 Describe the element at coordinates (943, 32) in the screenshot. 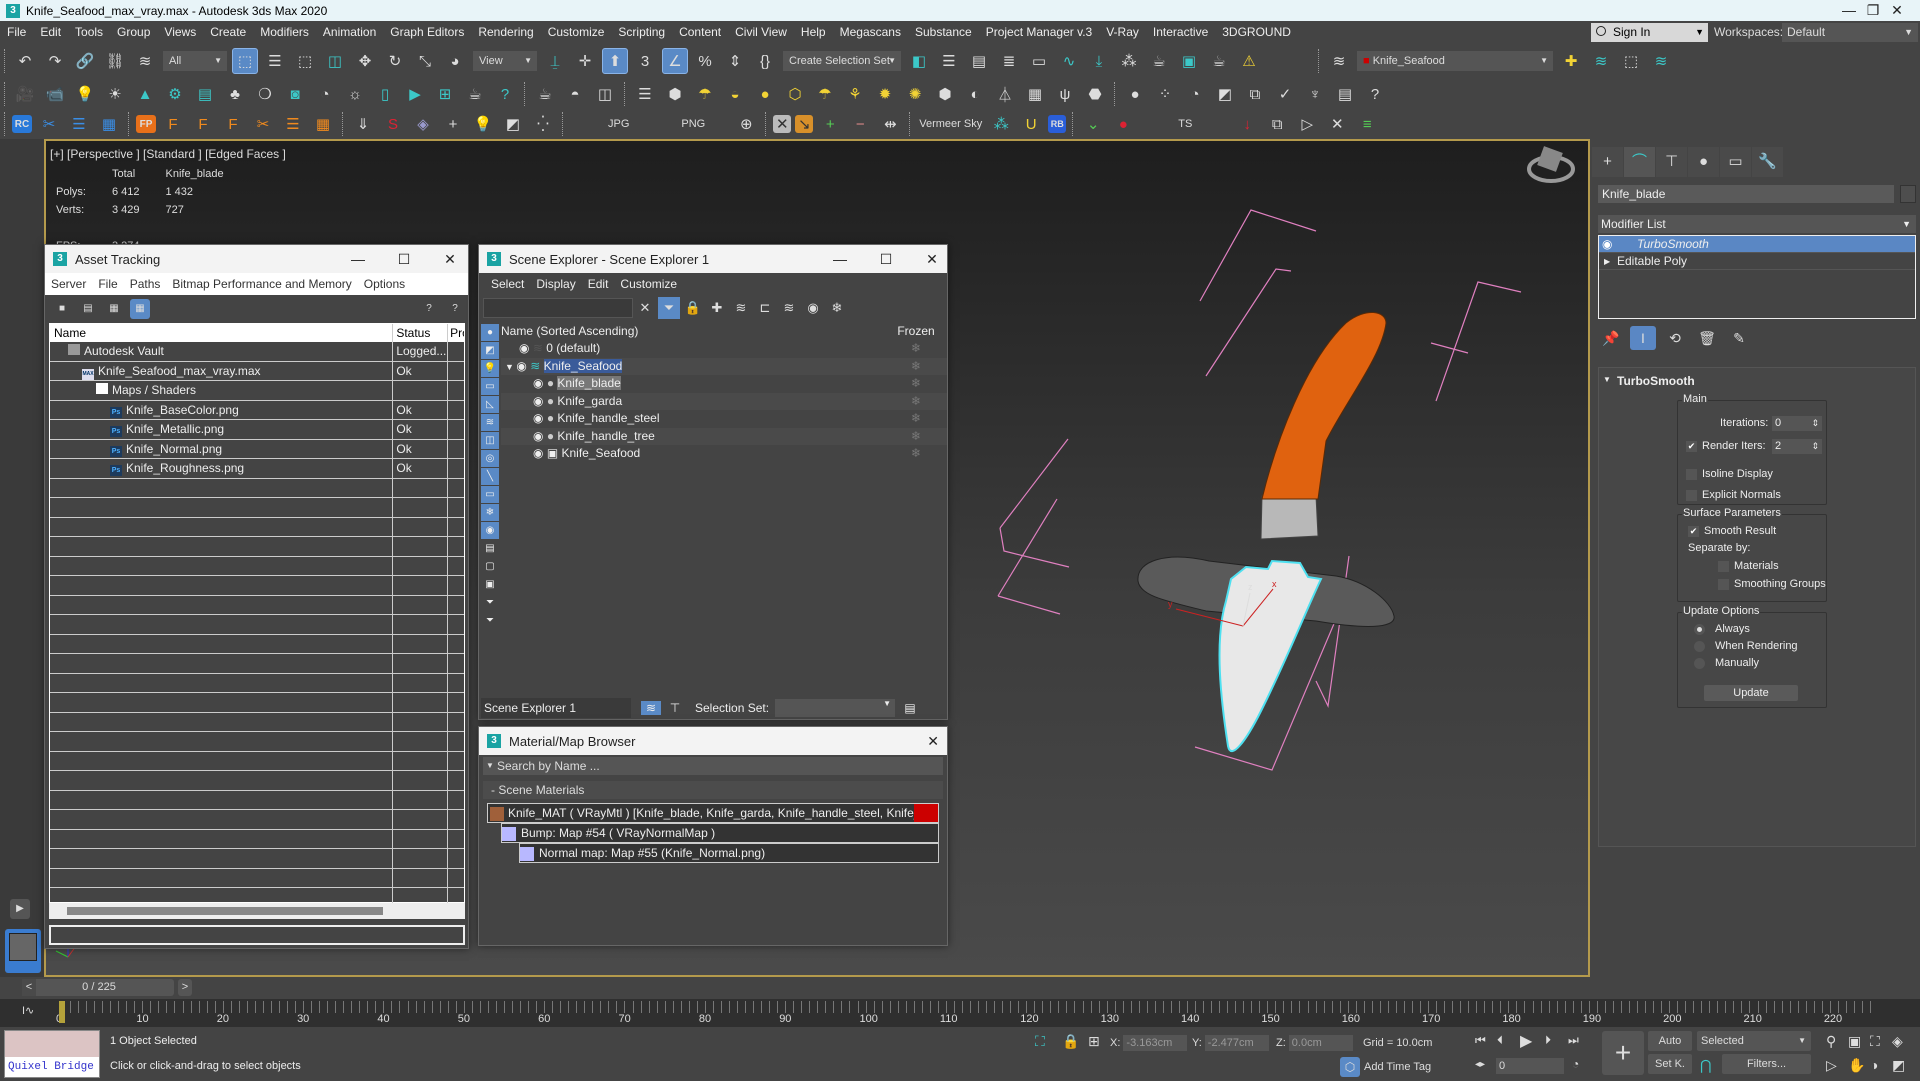

I see `menu-substance: Substance` at that location.